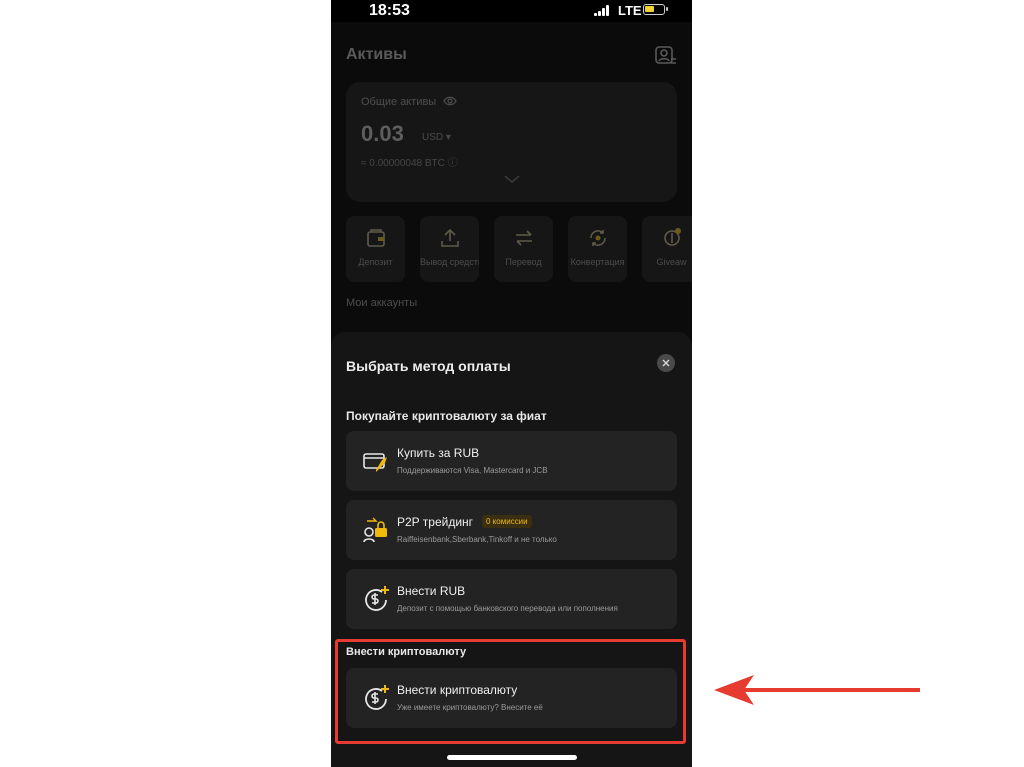 Image resolution: width=1024 pixels, height=767 pixels. I want to click on network-label: LTE, so click(630, 10).